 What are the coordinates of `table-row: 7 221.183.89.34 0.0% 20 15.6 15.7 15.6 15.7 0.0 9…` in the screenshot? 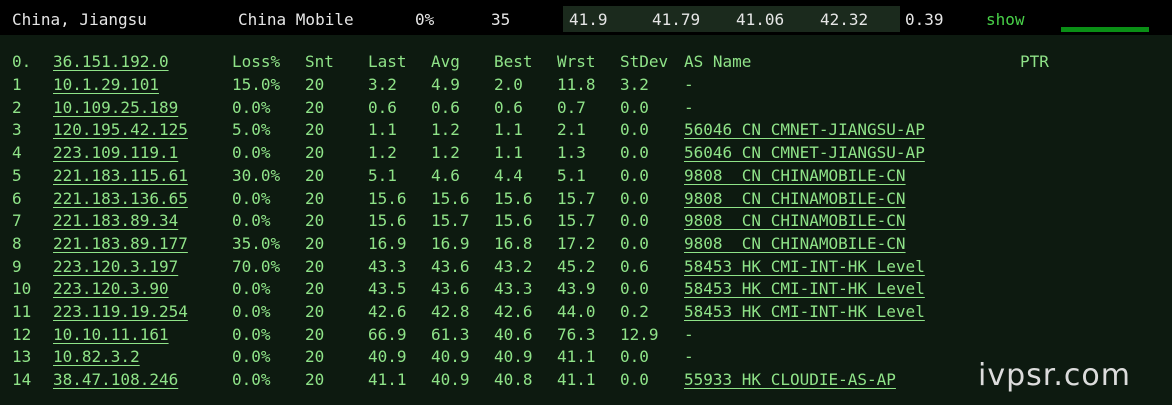 It's located at (586, 221).